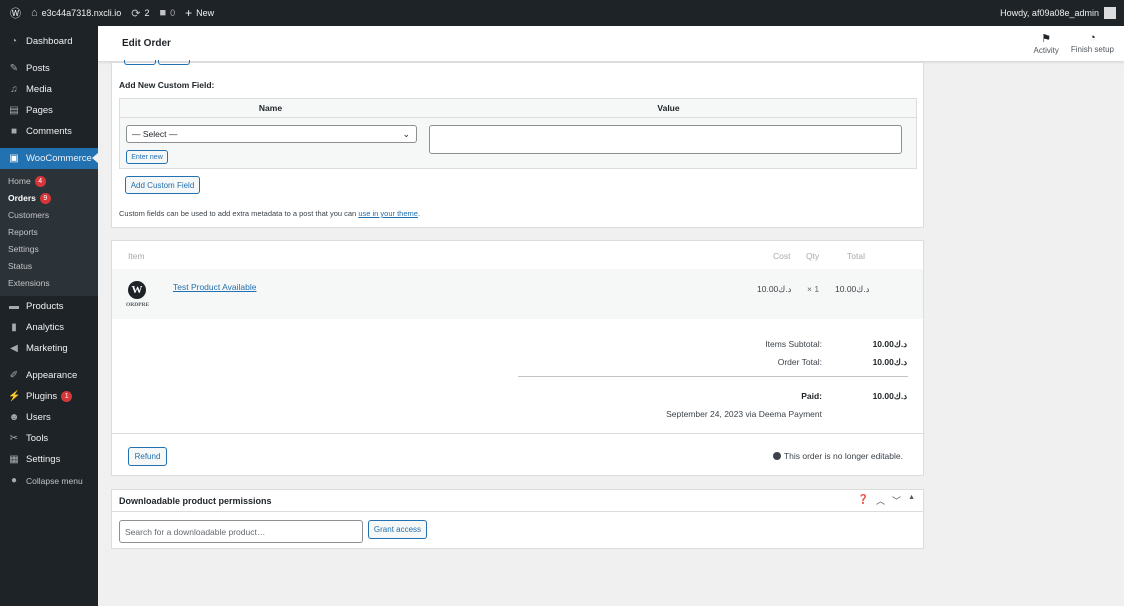 The image size is (1124, 606). I want to click on enter-new-button: Enter new, so click(147, 157).